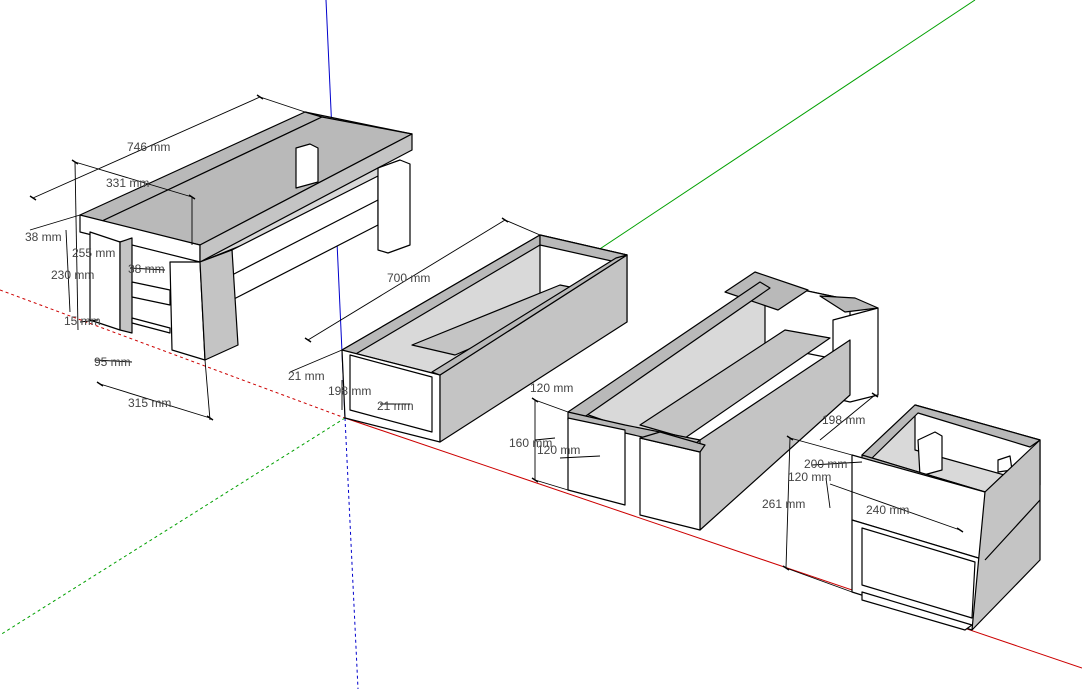 The image size is (1082, 689). I want to click on bench-leg-front-right, so click(187, 311).